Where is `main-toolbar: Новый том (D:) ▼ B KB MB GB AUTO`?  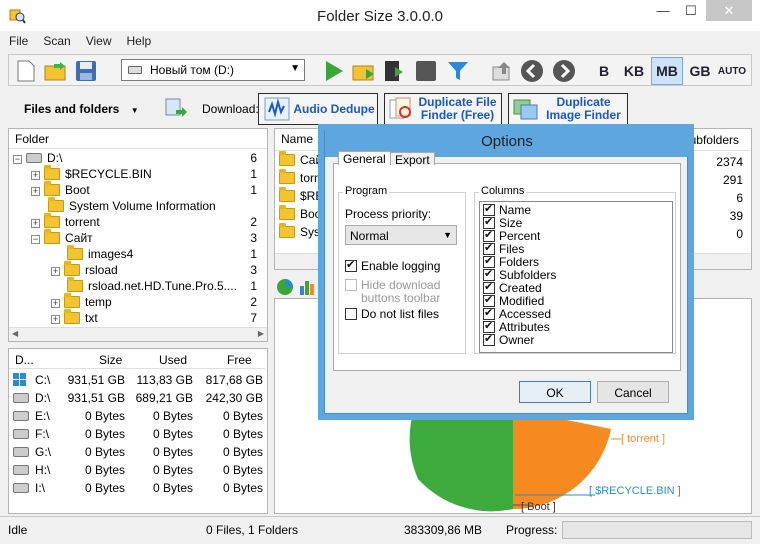
main-toolbar: Новый том (D:) ▼ B KB MB GB AUTO is located at coordinates (380, 70).